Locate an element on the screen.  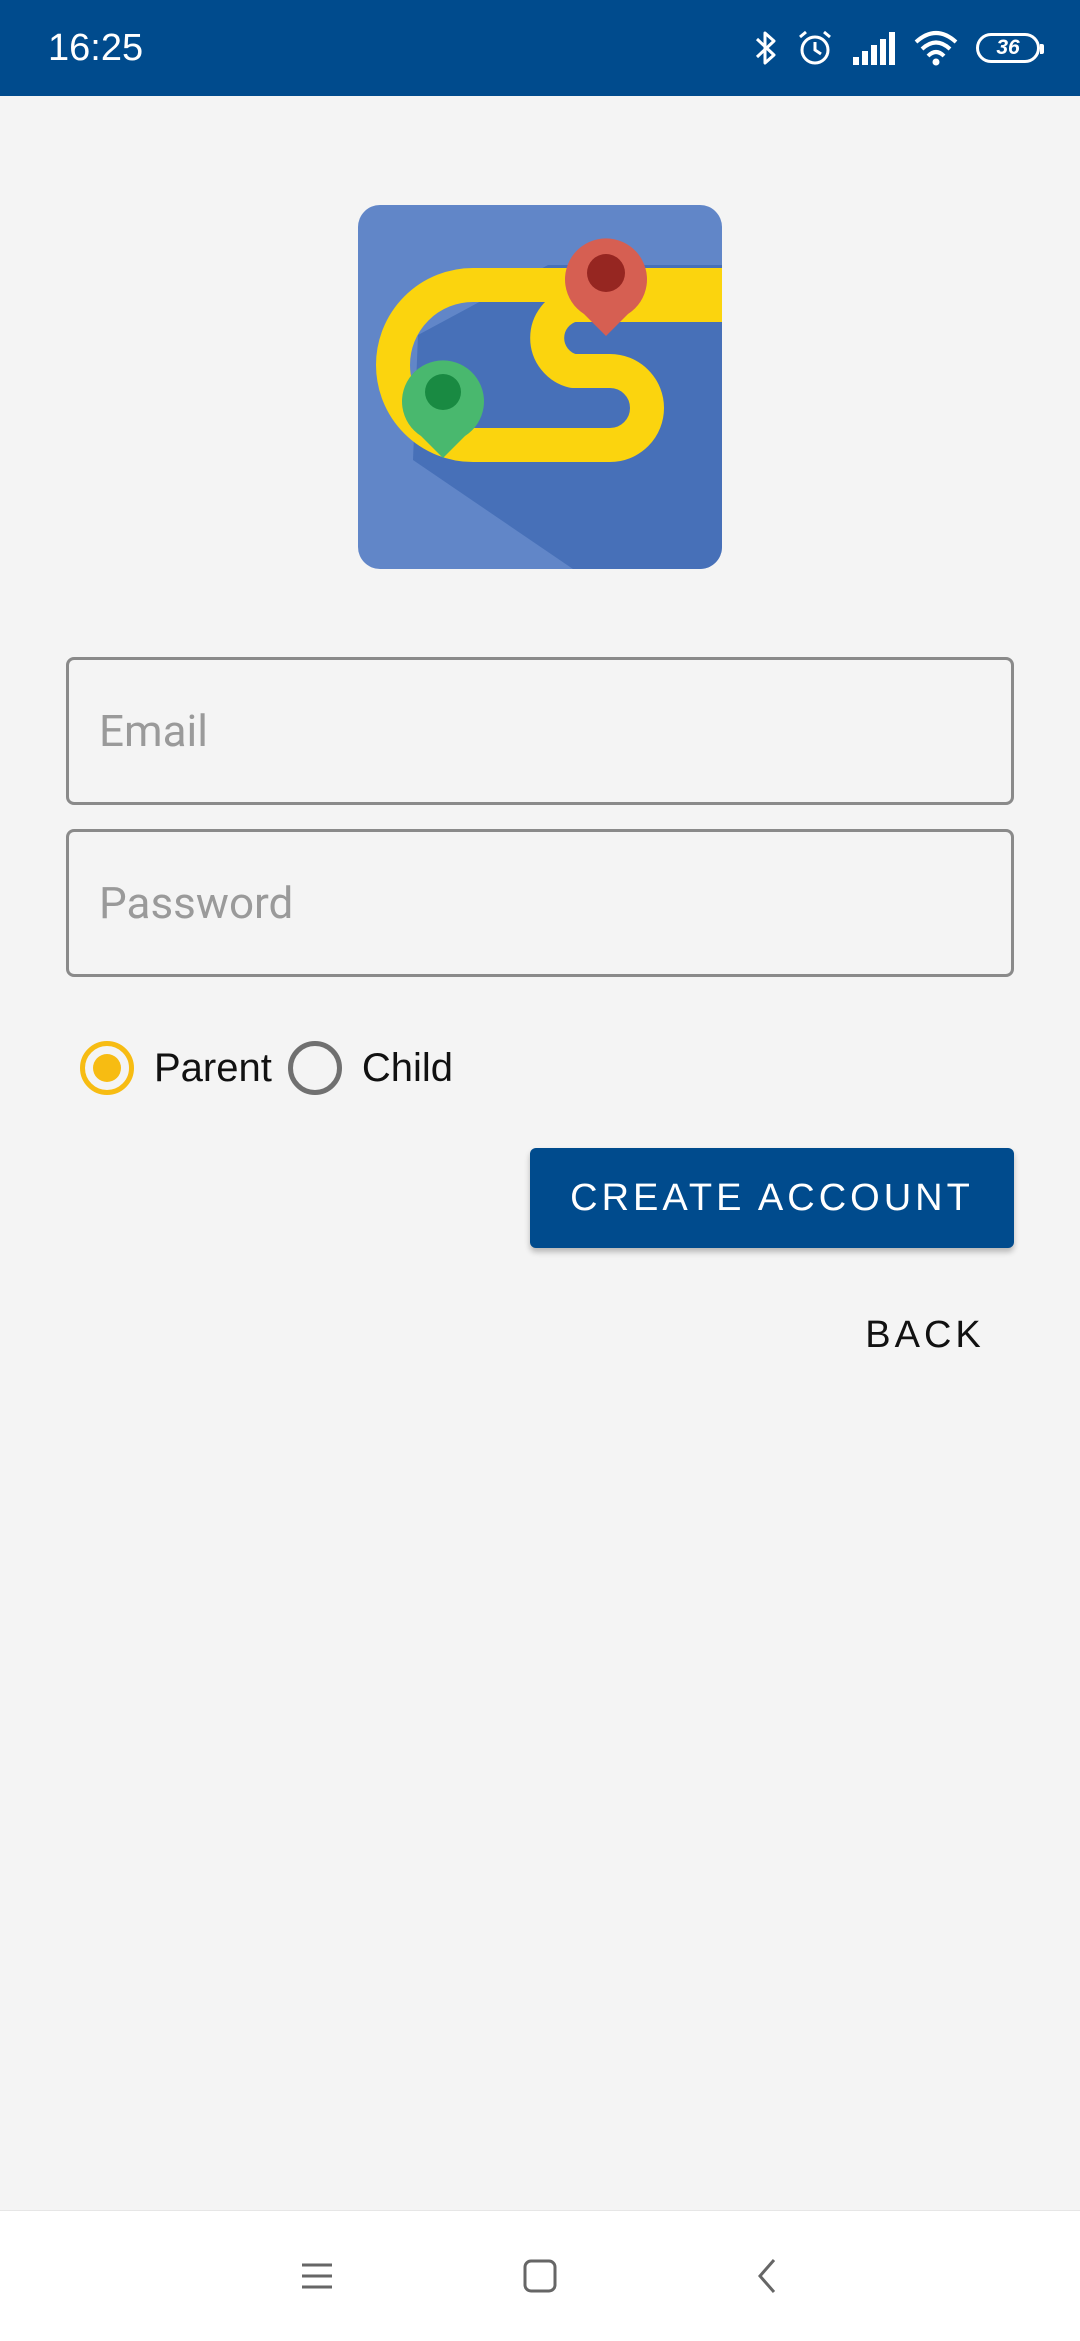
password-field is located at coordinates (540, 903).